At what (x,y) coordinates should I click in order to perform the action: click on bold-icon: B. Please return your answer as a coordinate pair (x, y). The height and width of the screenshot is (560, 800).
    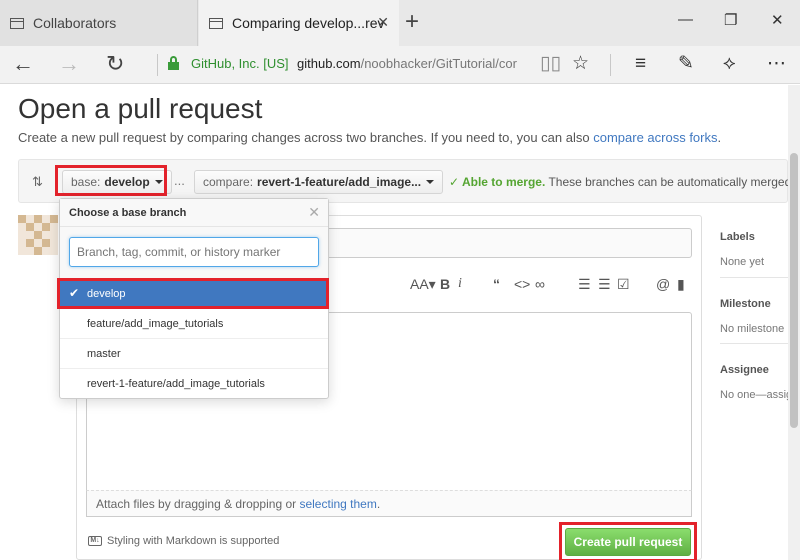
    Looking at the image, I should click on (445, 284).